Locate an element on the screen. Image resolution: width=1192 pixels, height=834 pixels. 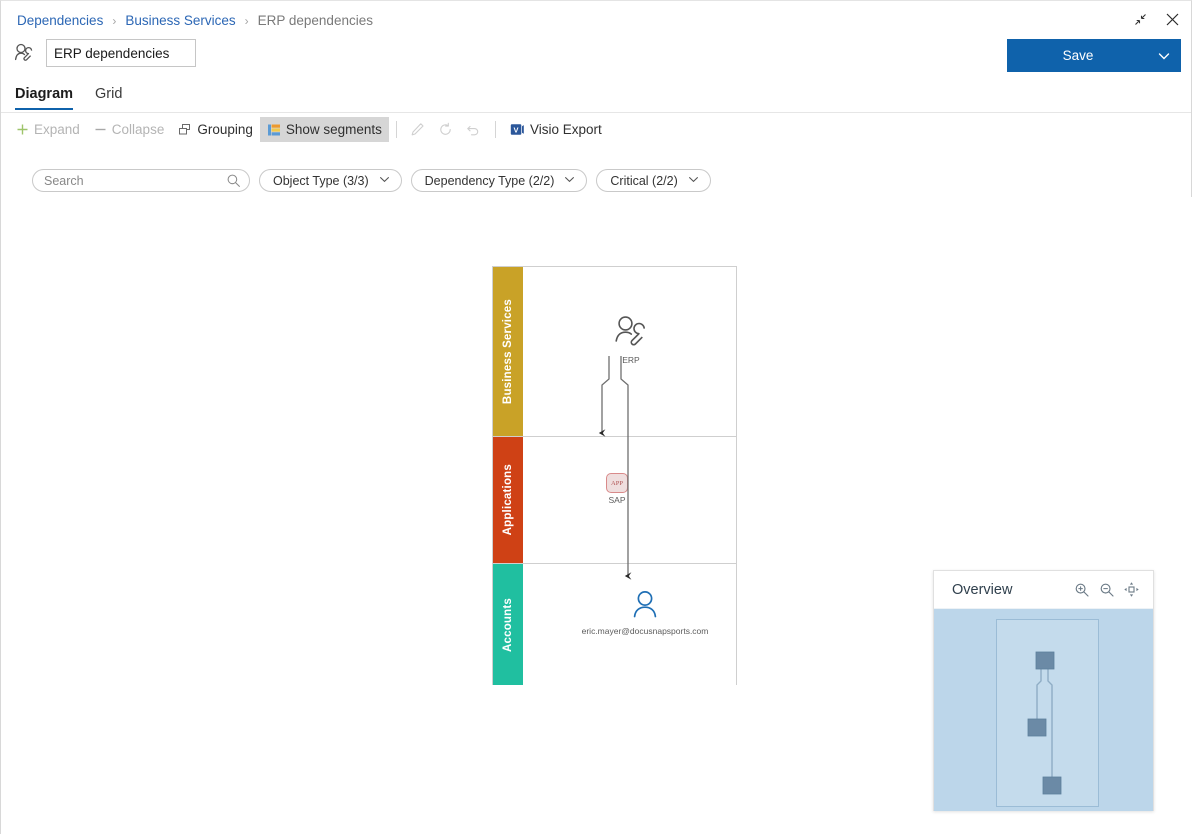
zoom-in-icon is located at coordinates (1081, 589).